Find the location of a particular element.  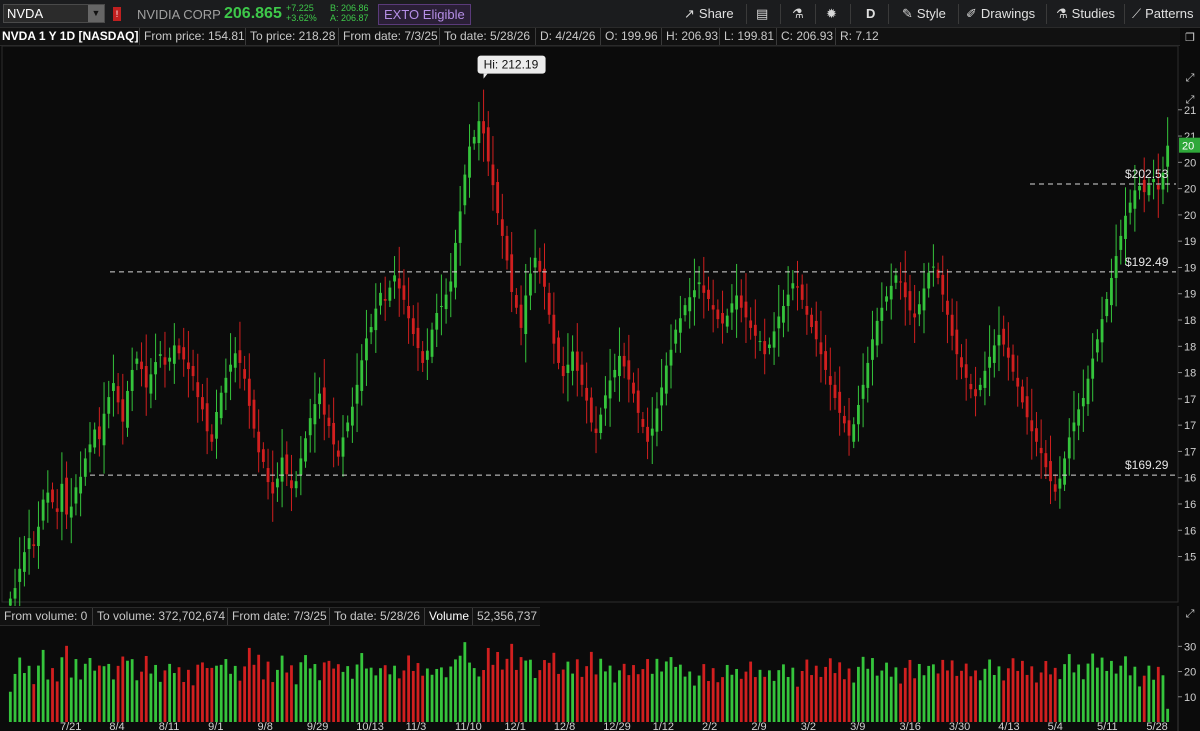

symbol-selector: ▼ is located at coordinates (54, 13).